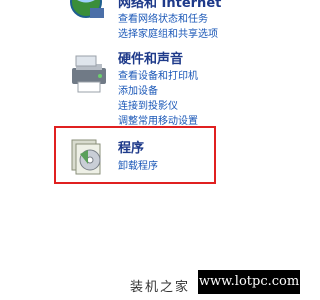 The height and width of the screenshot is (300, 320). I want to click on hardware-category-title: 硬件和声音, so click(150, 57).